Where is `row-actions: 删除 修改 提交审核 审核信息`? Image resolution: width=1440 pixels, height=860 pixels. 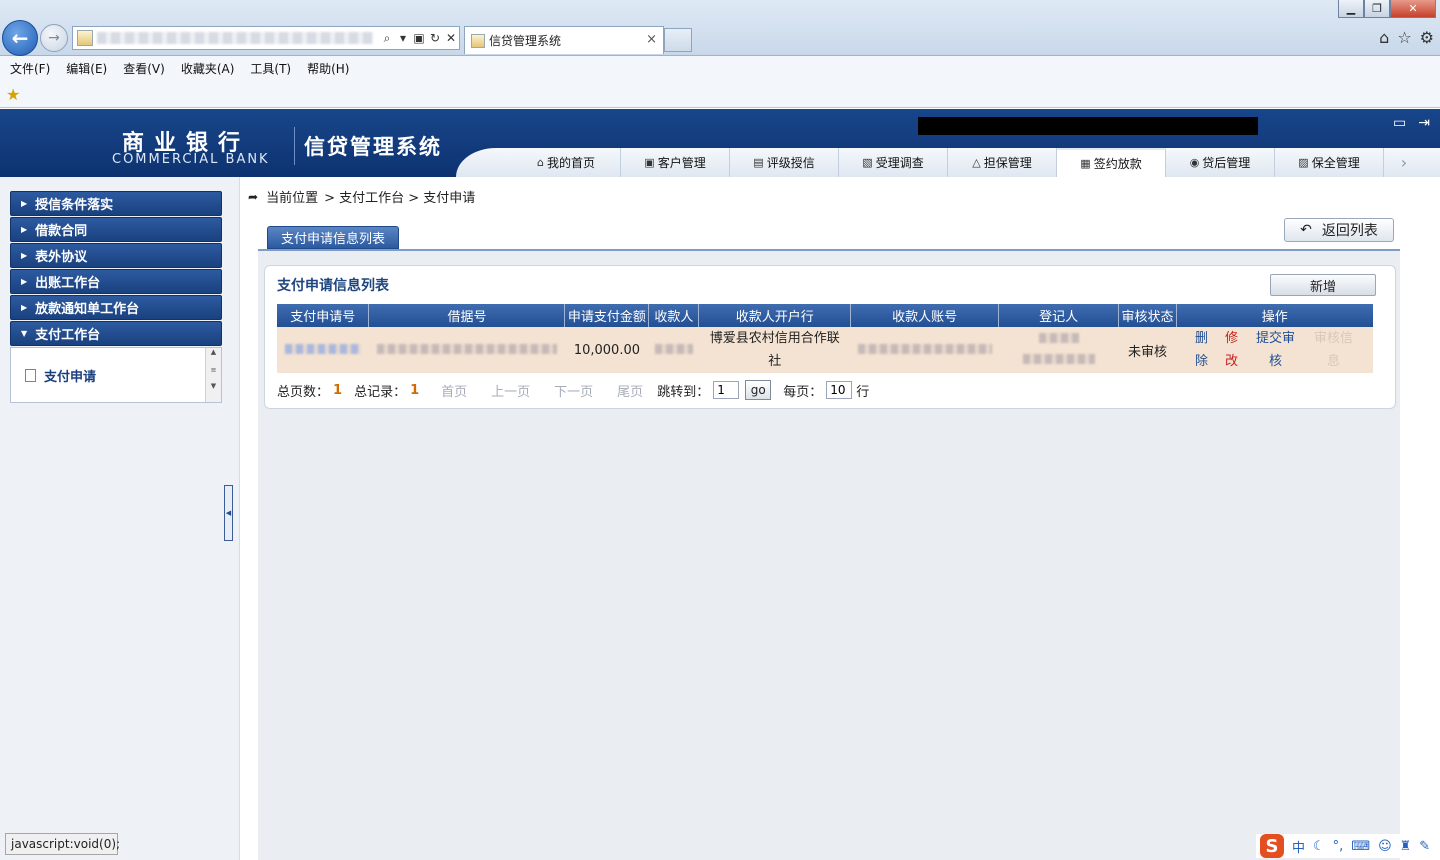
row-actions: 删除 修改 提交审核 审核信息 is located at coordinates (1274, 350).